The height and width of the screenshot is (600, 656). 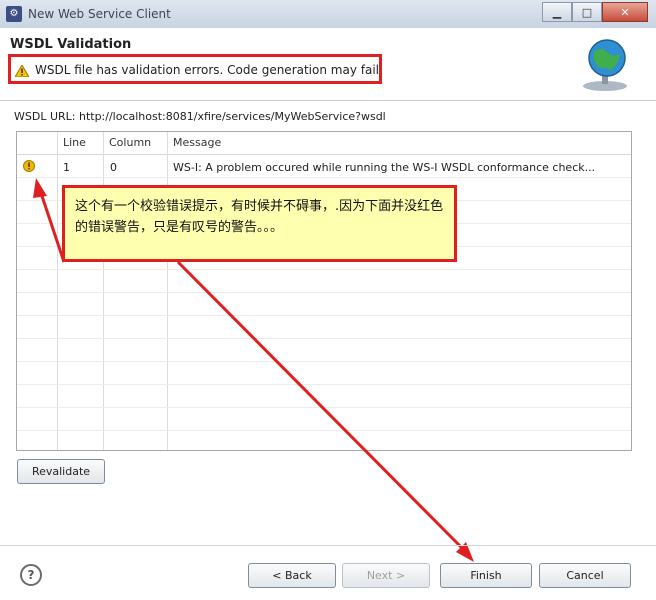 What do you see at coordinates (29, 166) in the screenshot?
I see `warning-lock-icon` at bounding box center [29, 166].